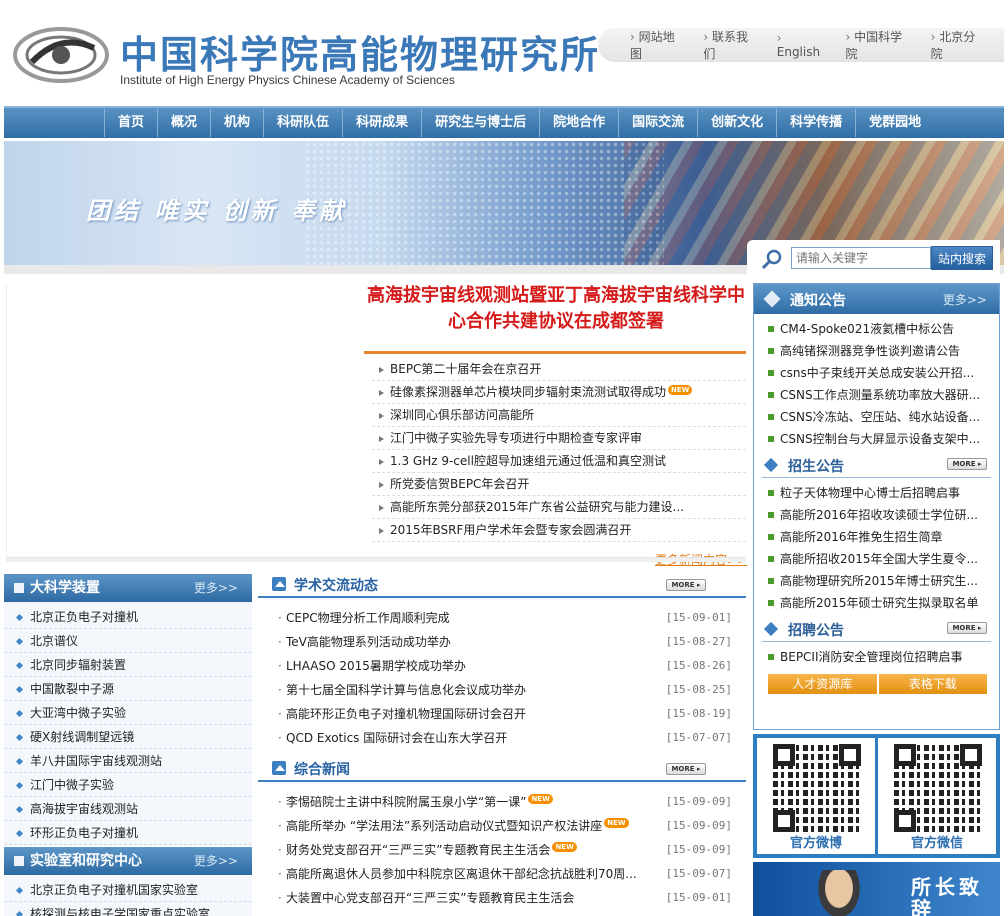  What do you see at coordinates (502, 738) in the screenshot?
I see `list-item: QCD Exotics 国际研讨会在山东大学召开[15-07-07]` at bounding box center [502, 738].